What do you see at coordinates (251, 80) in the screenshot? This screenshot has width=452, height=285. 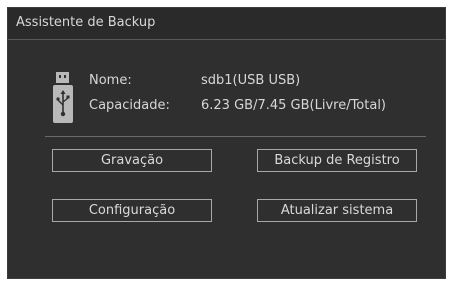 I see `name-value: sdb1(USB USB)` at bounding box center [251, 80].